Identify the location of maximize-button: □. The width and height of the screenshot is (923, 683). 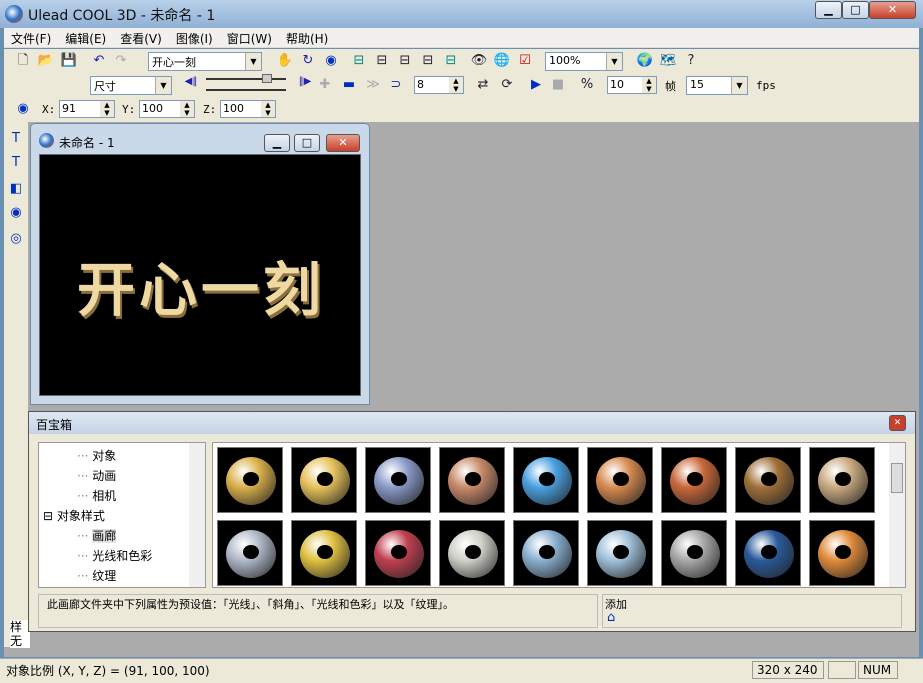
(855, 10).